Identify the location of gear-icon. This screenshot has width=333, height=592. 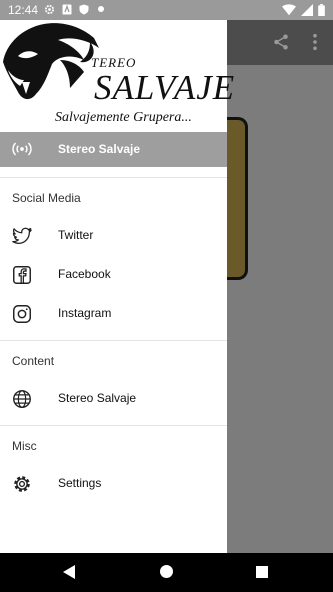
(22, 484).